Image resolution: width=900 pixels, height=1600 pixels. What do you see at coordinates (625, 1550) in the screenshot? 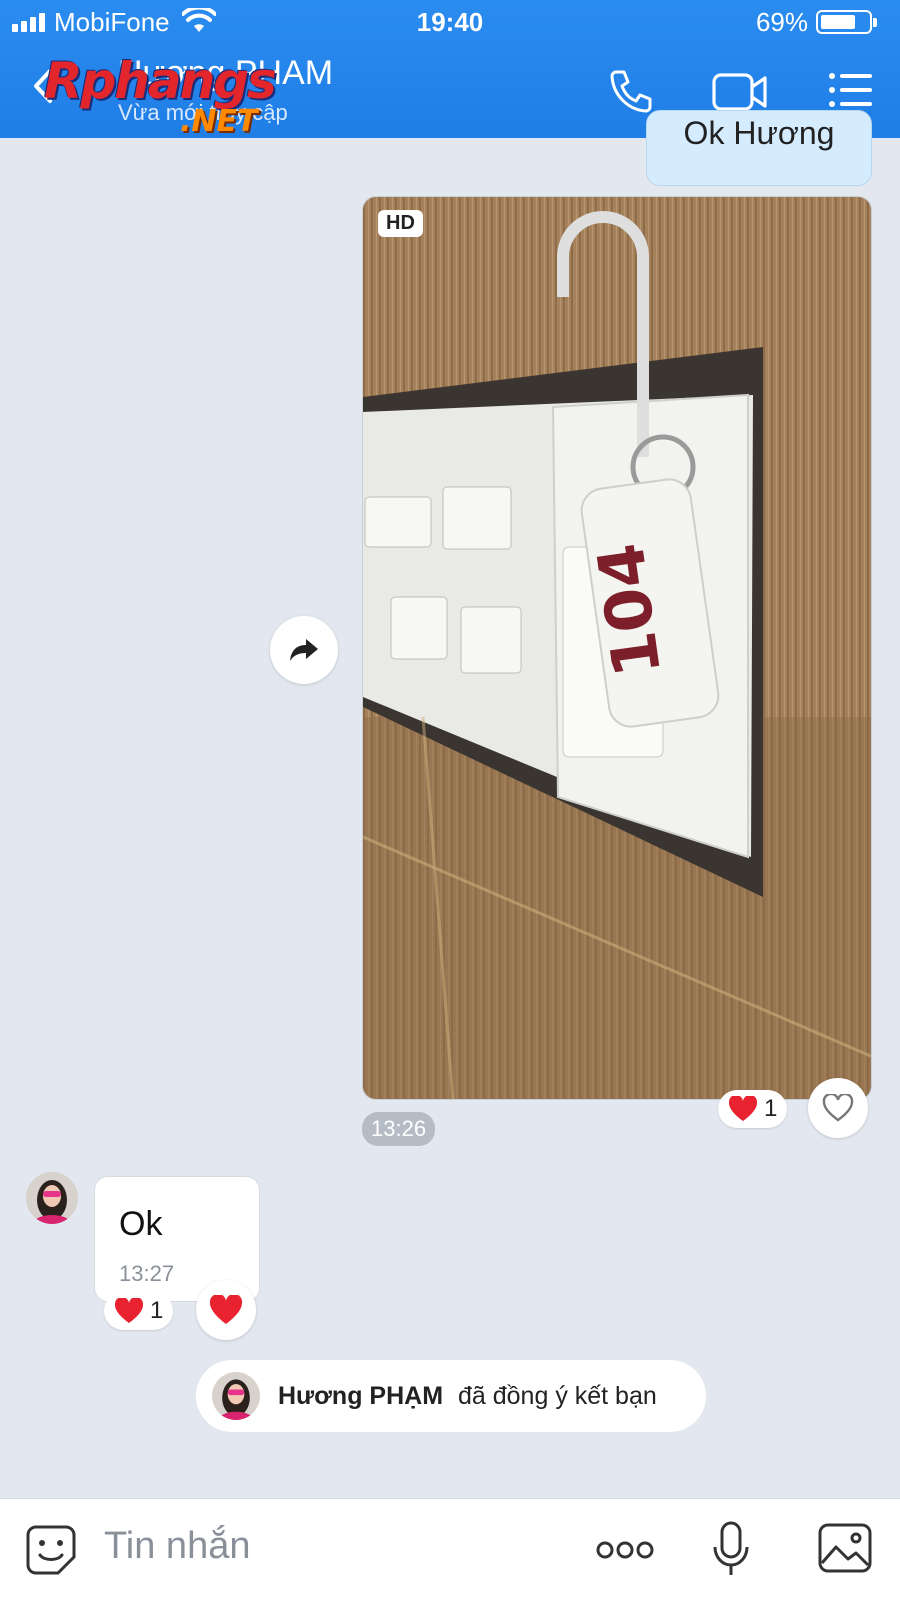
I see `more-icon` at bounding box center [625, 1550].